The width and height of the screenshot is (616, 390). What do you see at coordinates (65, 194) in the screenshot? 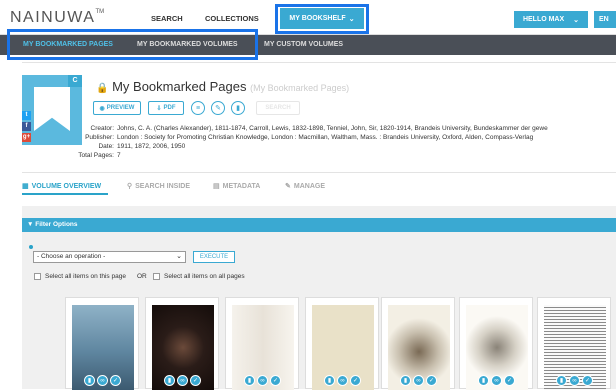
I see `active-tab-indicator` at bounding box center [65, 194].